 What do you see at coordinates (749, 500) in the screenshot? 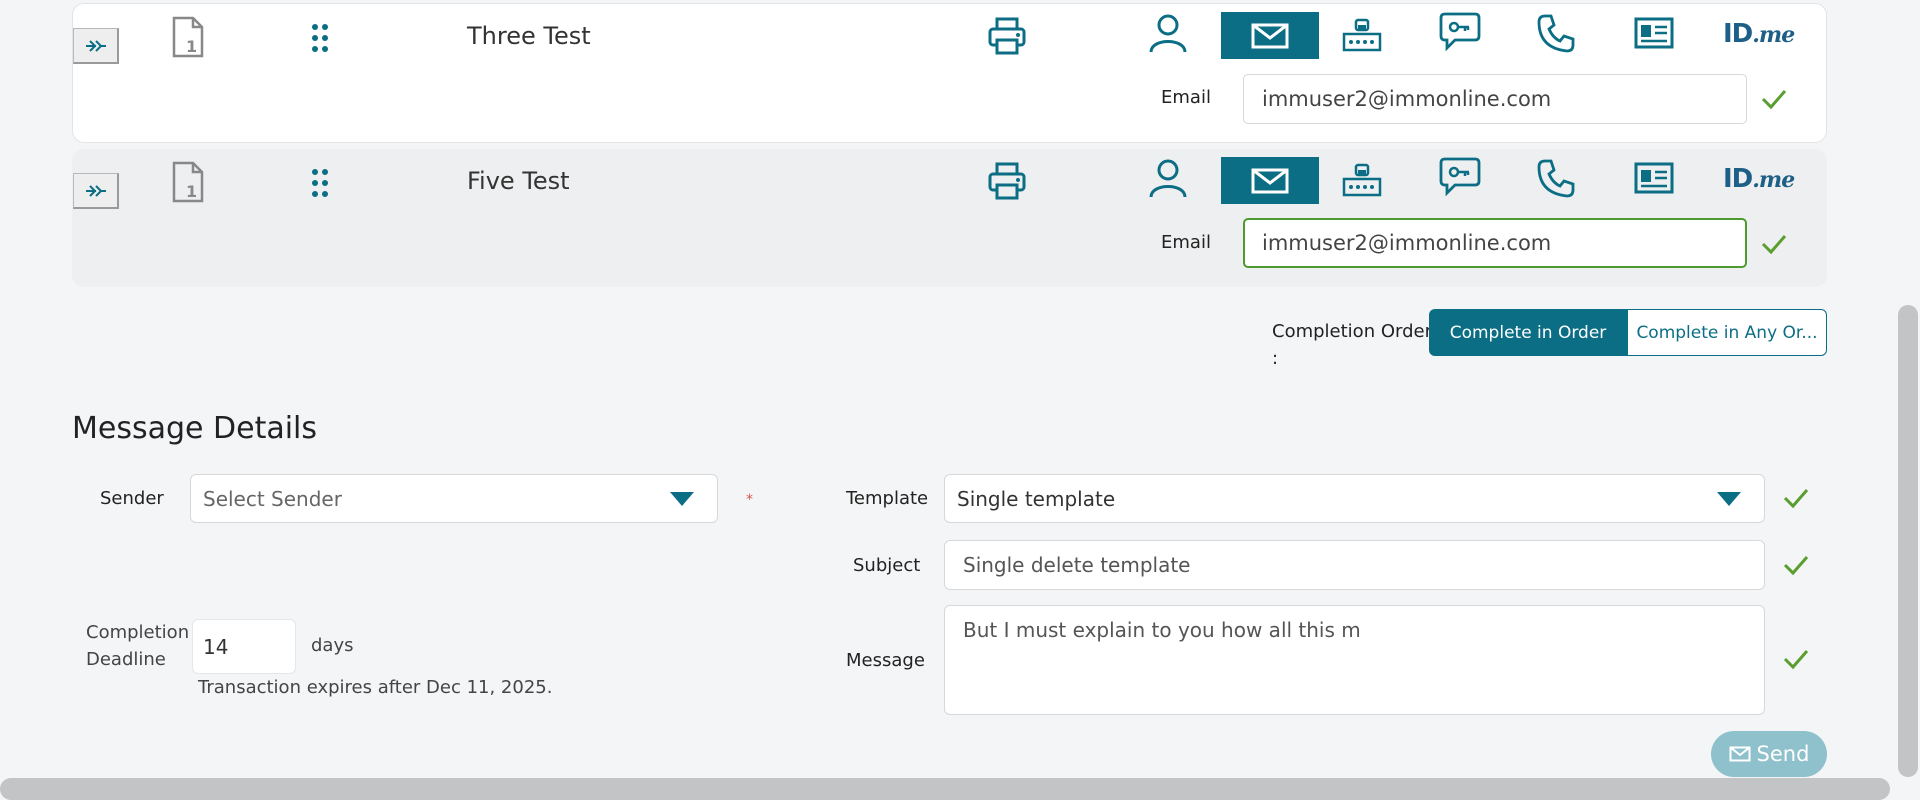
I see `required-mark: *` at bounding box center [749, 500].